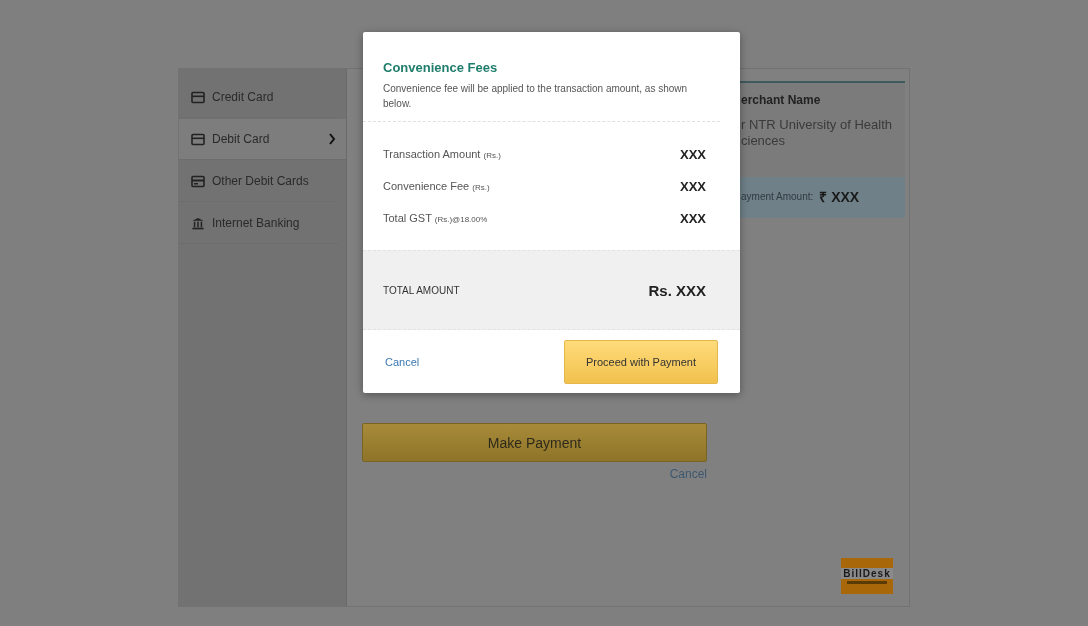 This screenshot has height=626, width=1088. What do you see at coordinates (536, 96) in the screenshot?
I see `dialog-description: Convenience fee will be applied to the transaction amount, as shown below.` at bounding box center [536, 96].